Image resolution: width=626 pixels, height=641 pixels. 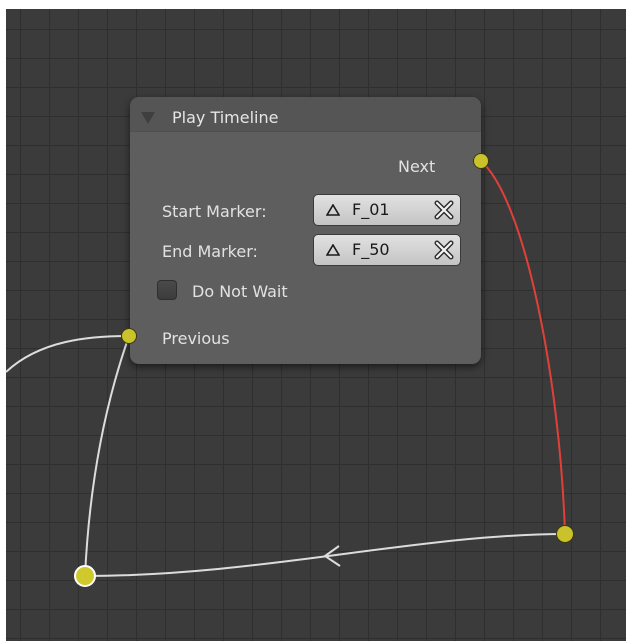 What do you see at coordinates (417, 166) in the screenshot?
I see `next-socket-label: Next` at bounding box center [417, 166].